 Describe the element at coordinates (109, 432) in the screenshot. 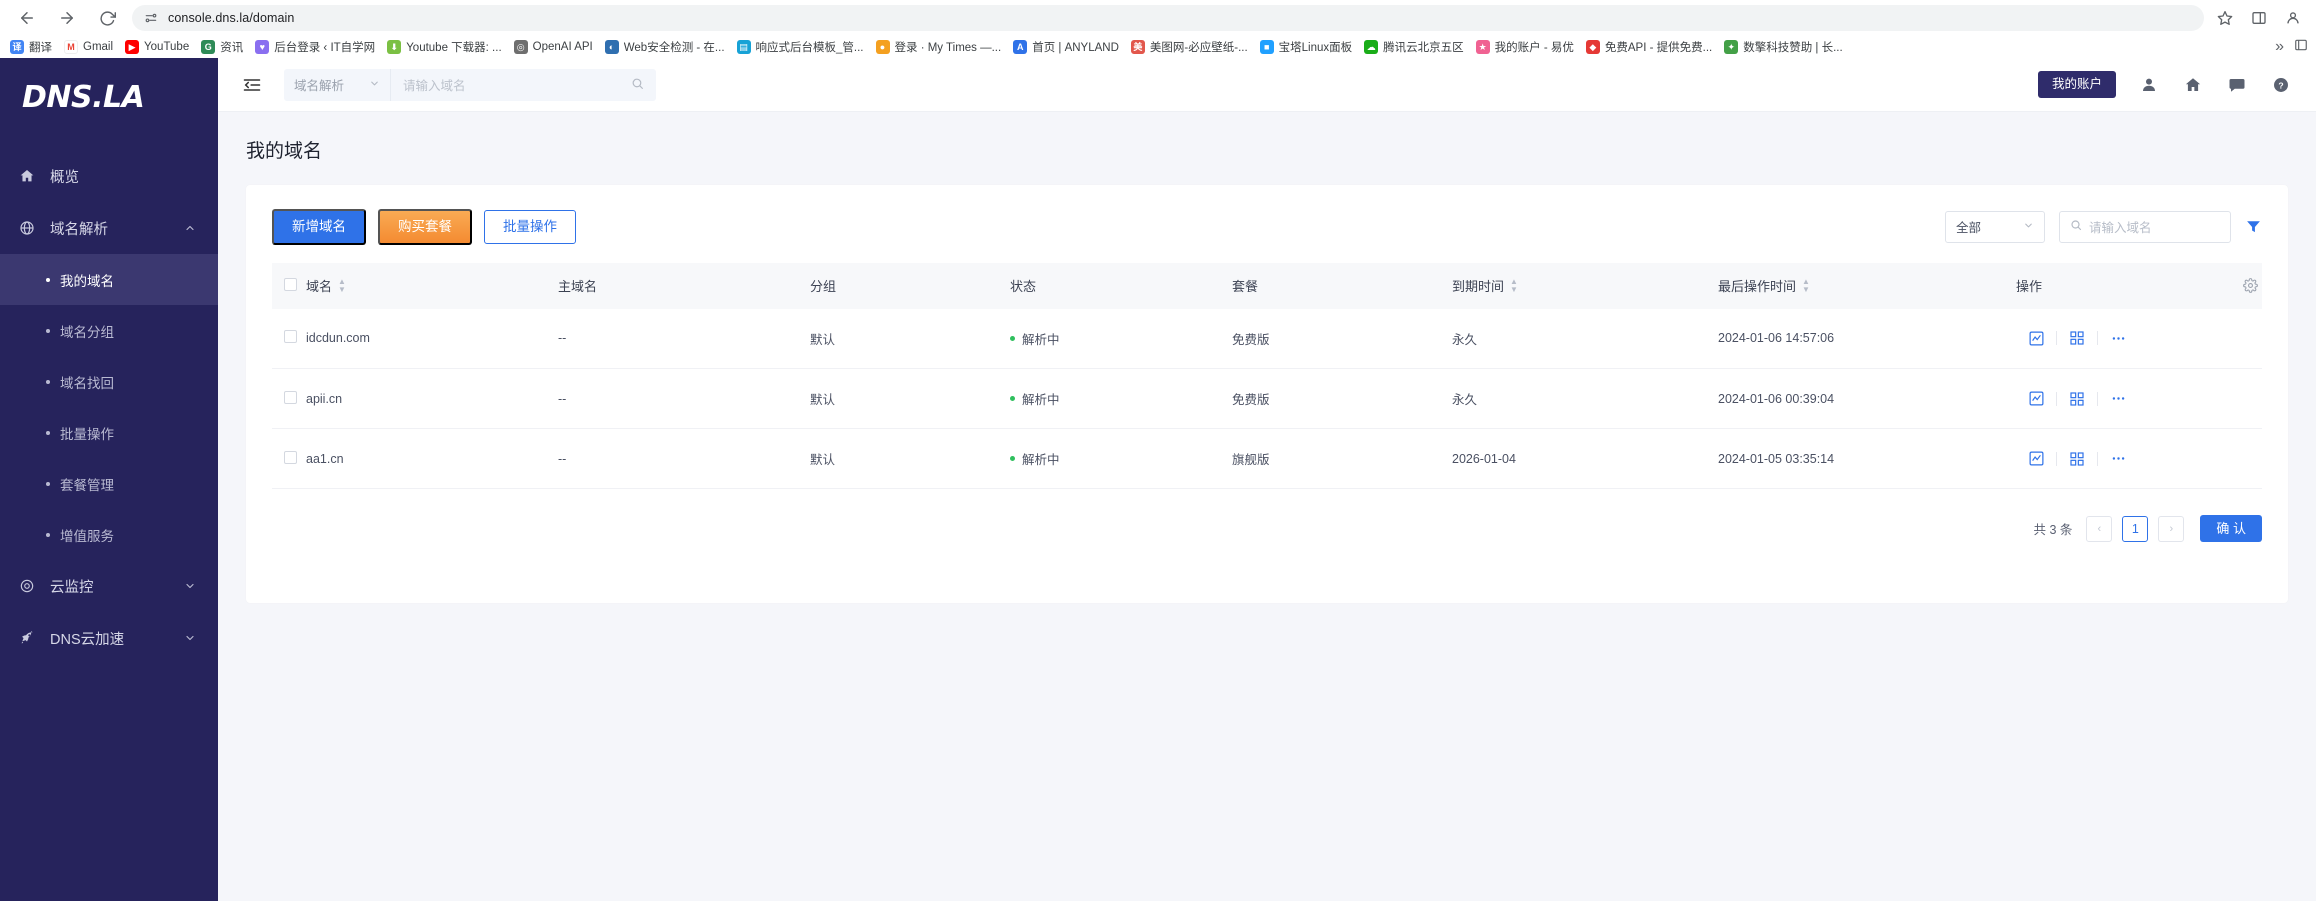

I see `sidebar-item-batch-operations: 批量操作` at that location.